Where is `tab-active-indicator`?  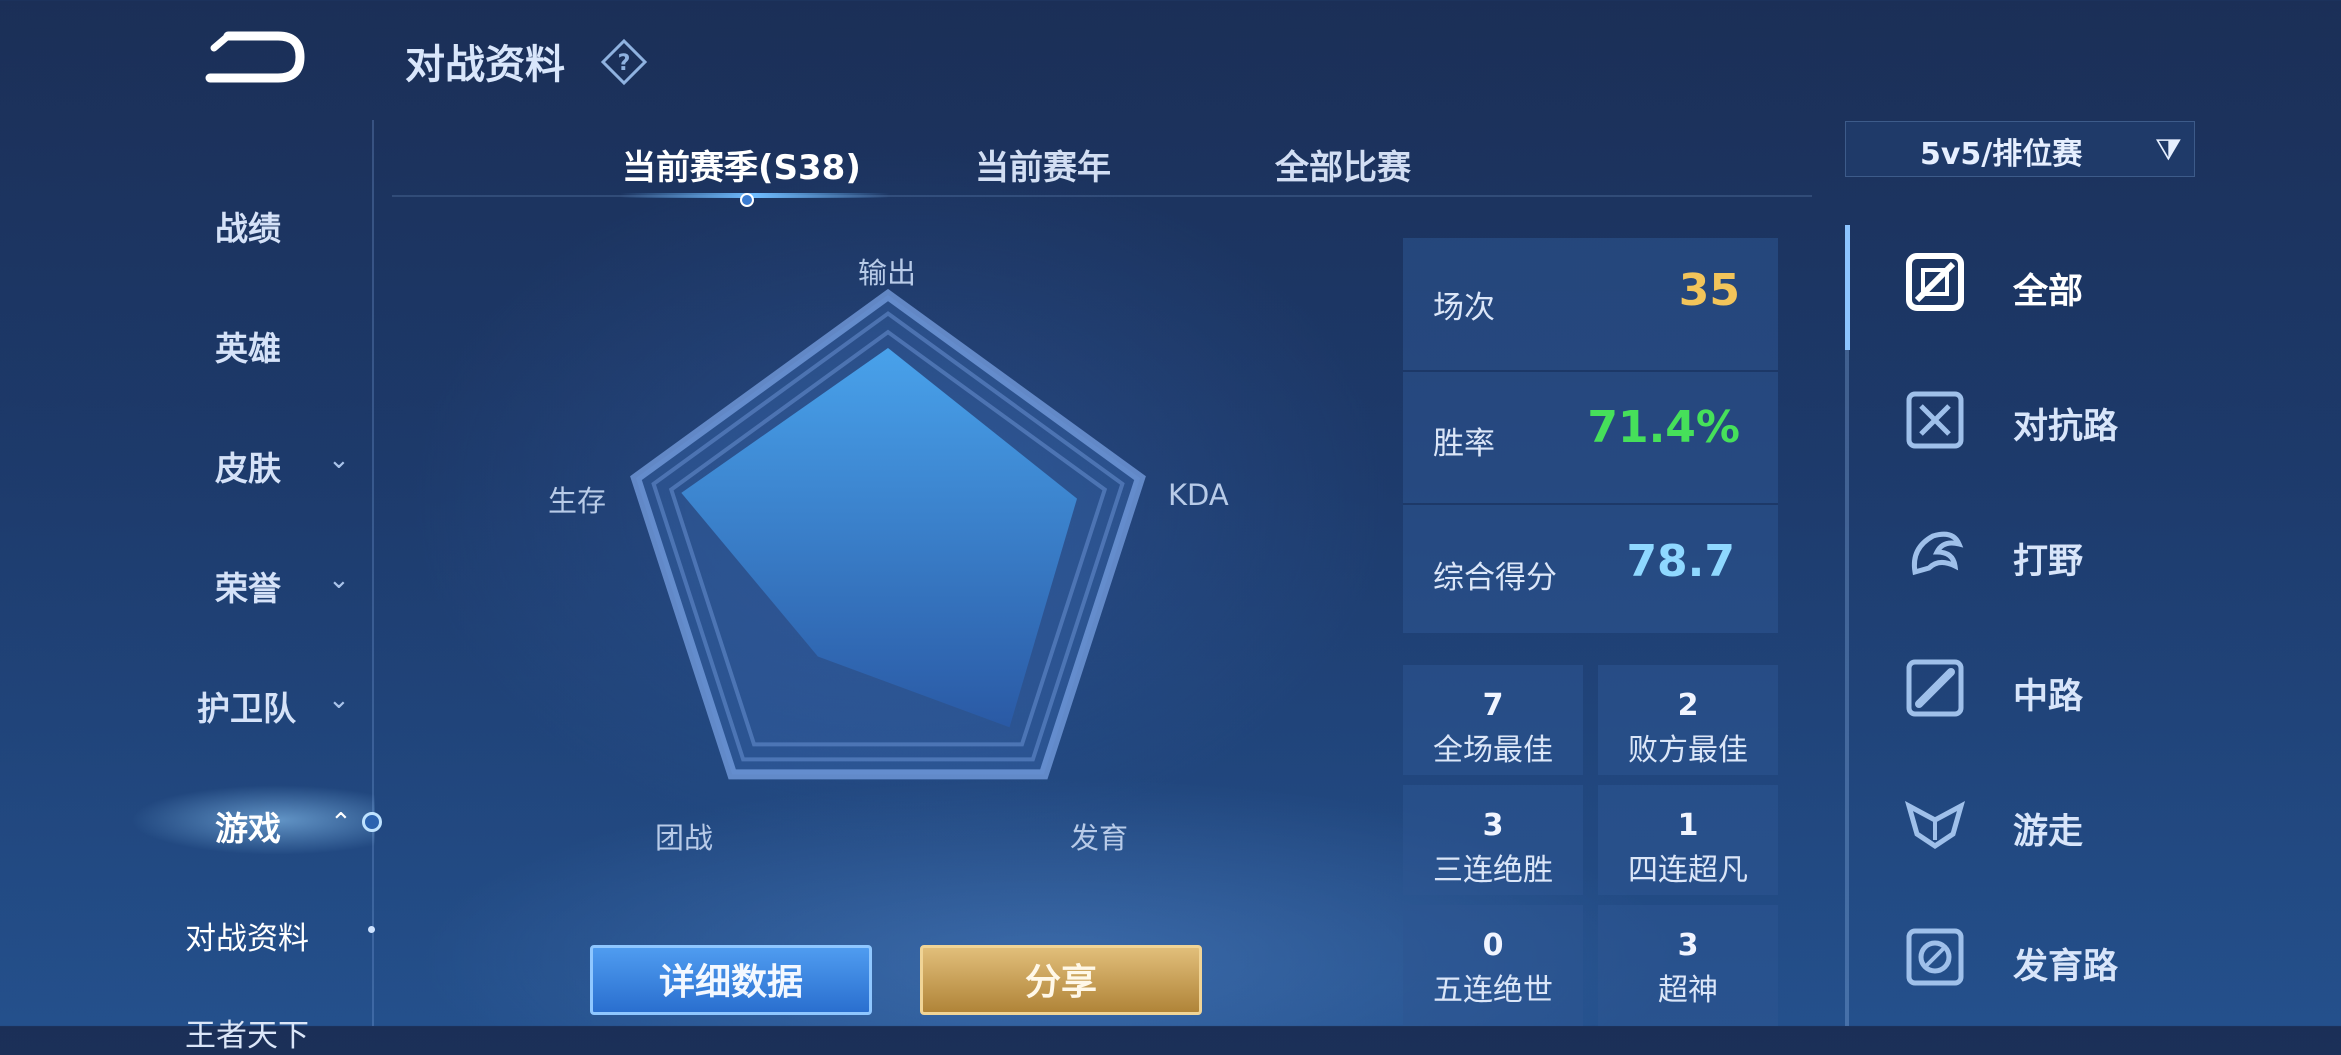 tab-active-indicator is located at coordinates (755, 195).